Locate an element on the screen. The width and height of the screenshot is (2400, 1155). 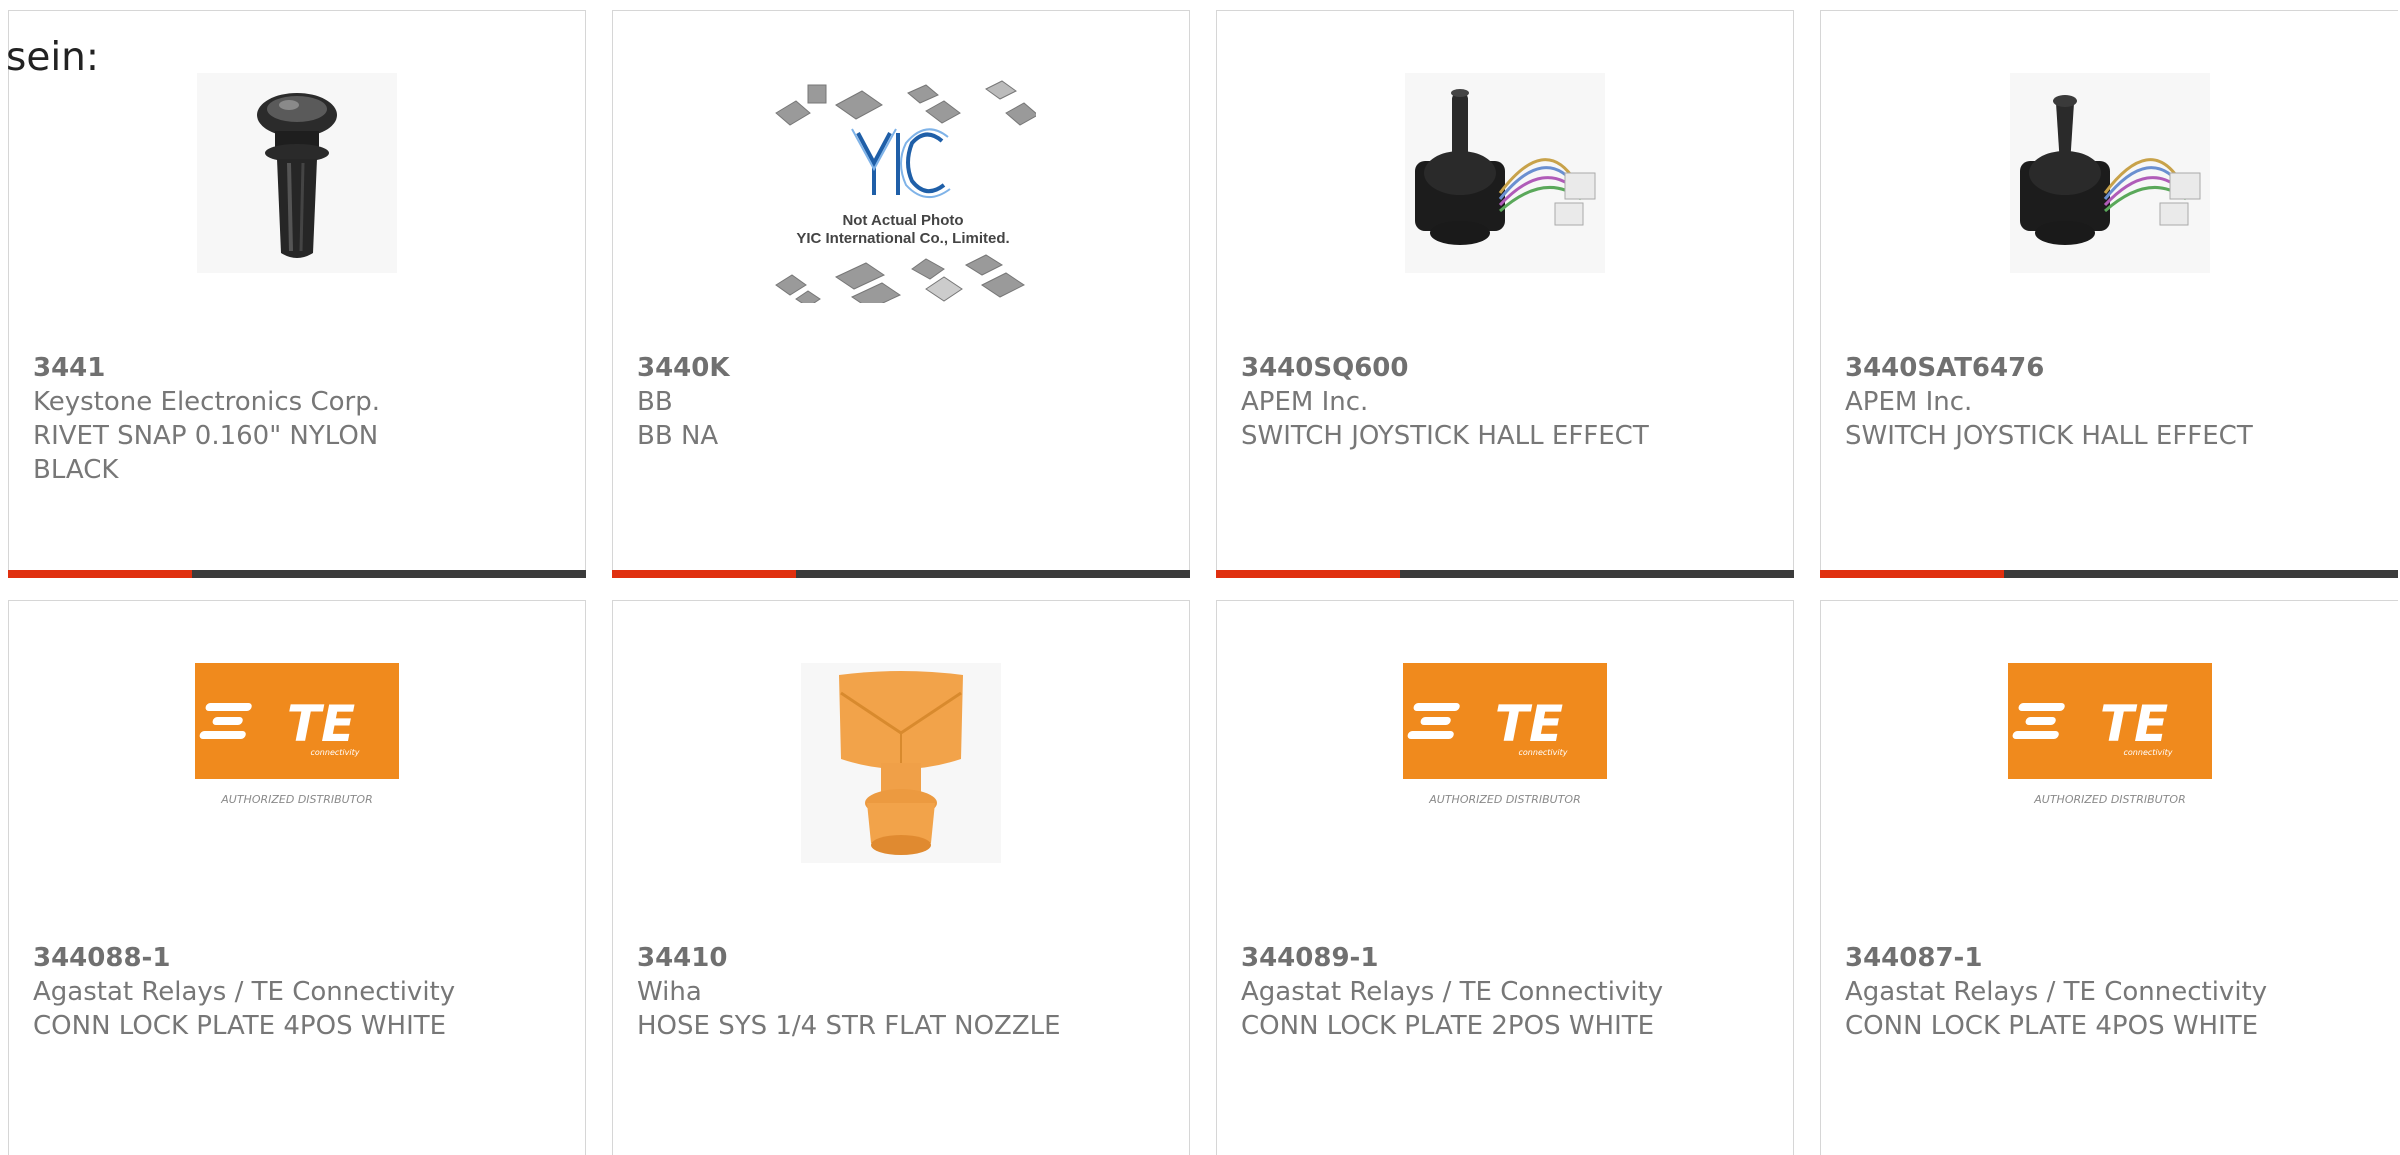
intro-text: sein: is located at coordinates (53, 57).